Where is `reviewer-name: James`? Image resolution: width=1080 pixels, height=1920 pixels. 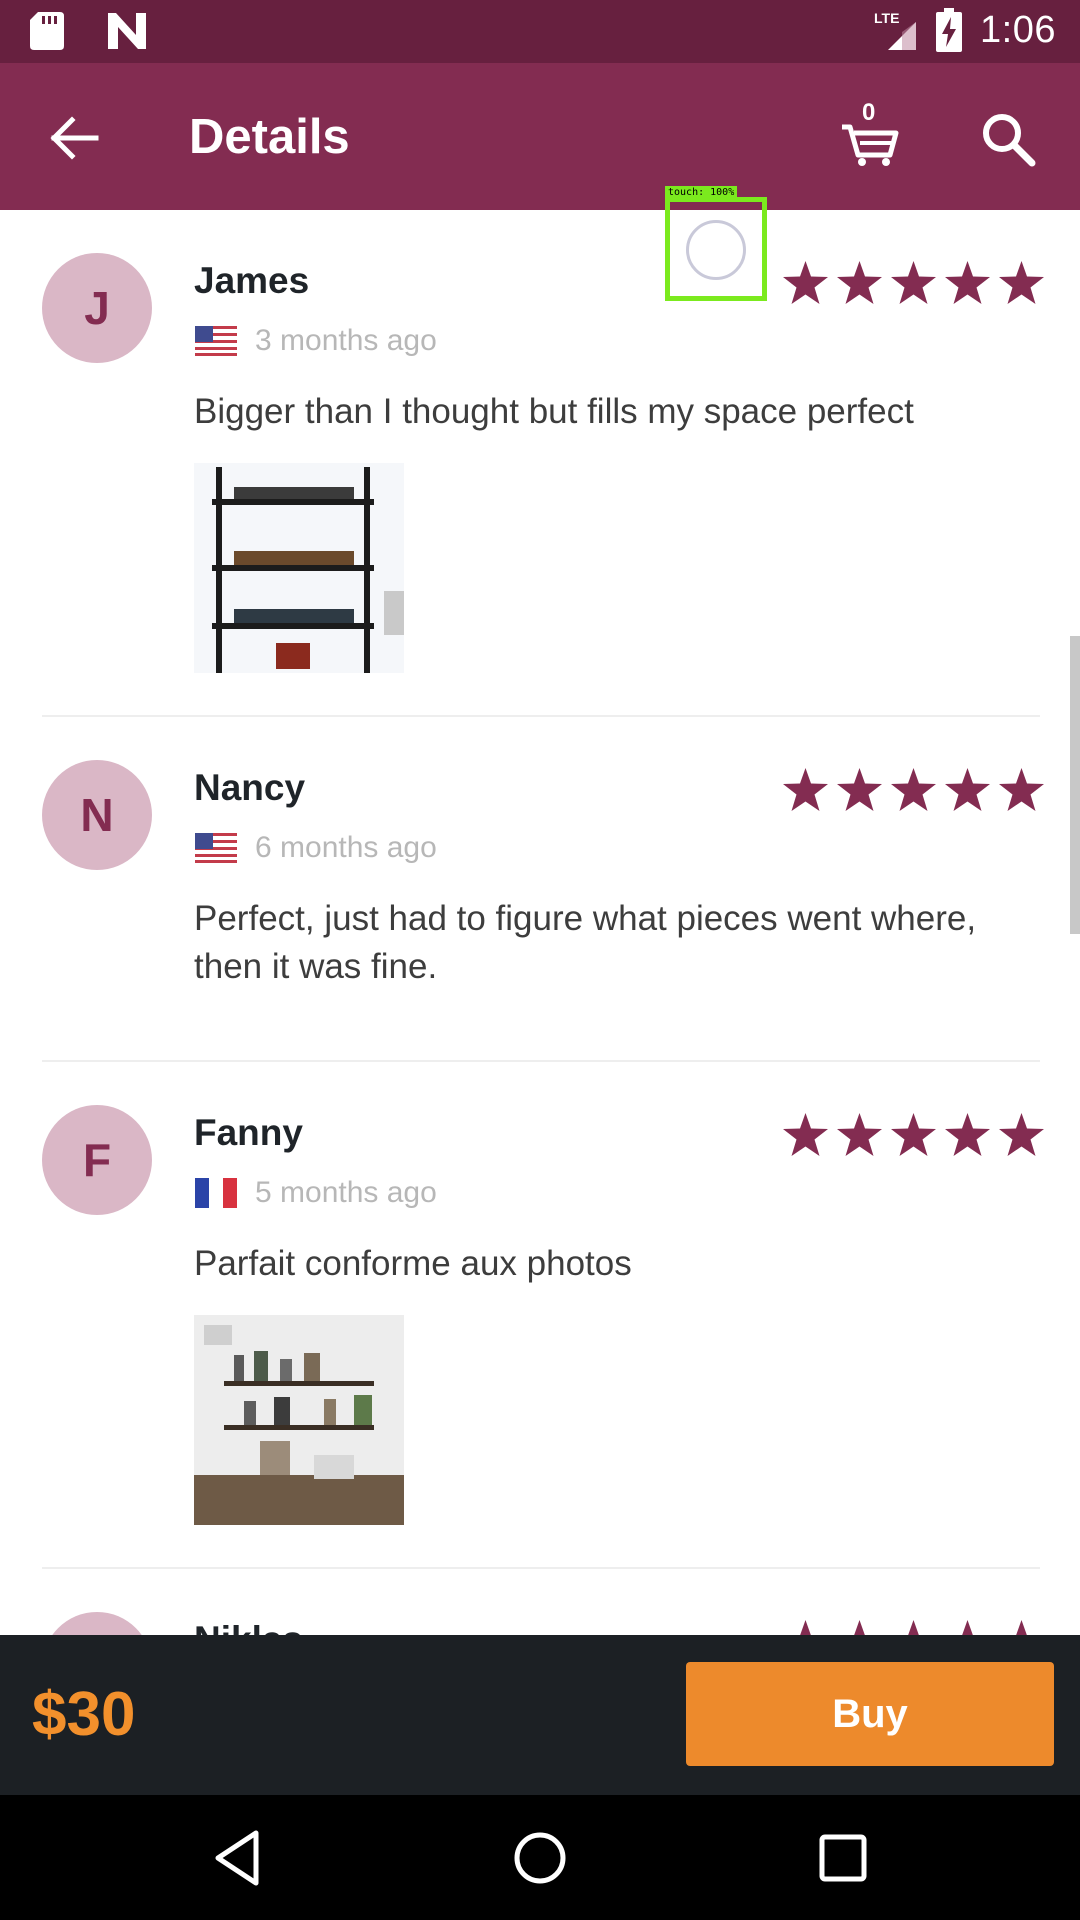 reviewer-name: James is located at coordinates (252, 280).